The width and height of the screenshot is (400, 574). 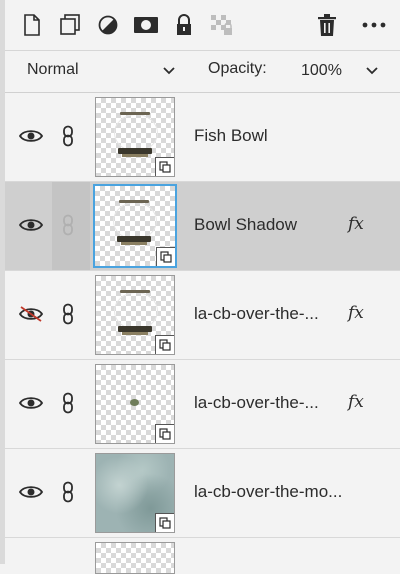 I want to click on more-options-button, so click(x=374, y=25).